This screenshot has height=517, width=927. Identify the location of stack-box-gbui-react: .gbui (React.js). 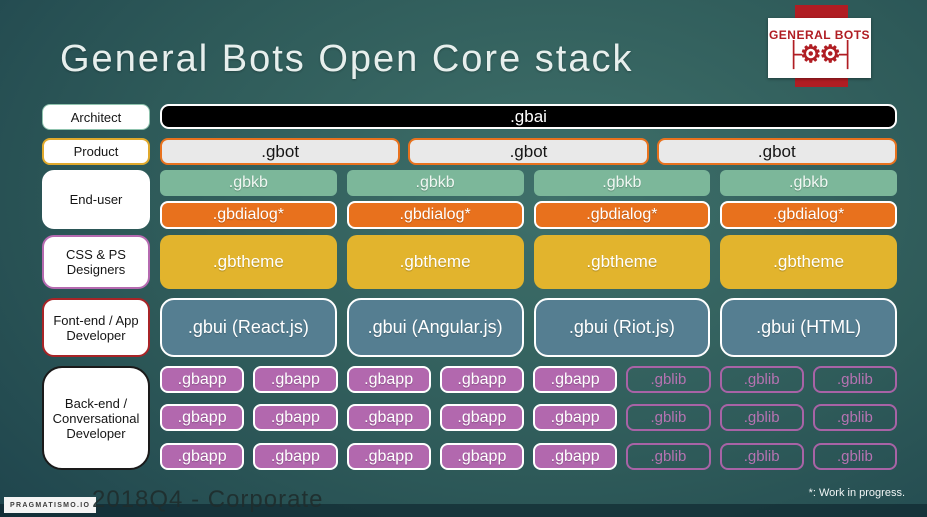
(248, 327).